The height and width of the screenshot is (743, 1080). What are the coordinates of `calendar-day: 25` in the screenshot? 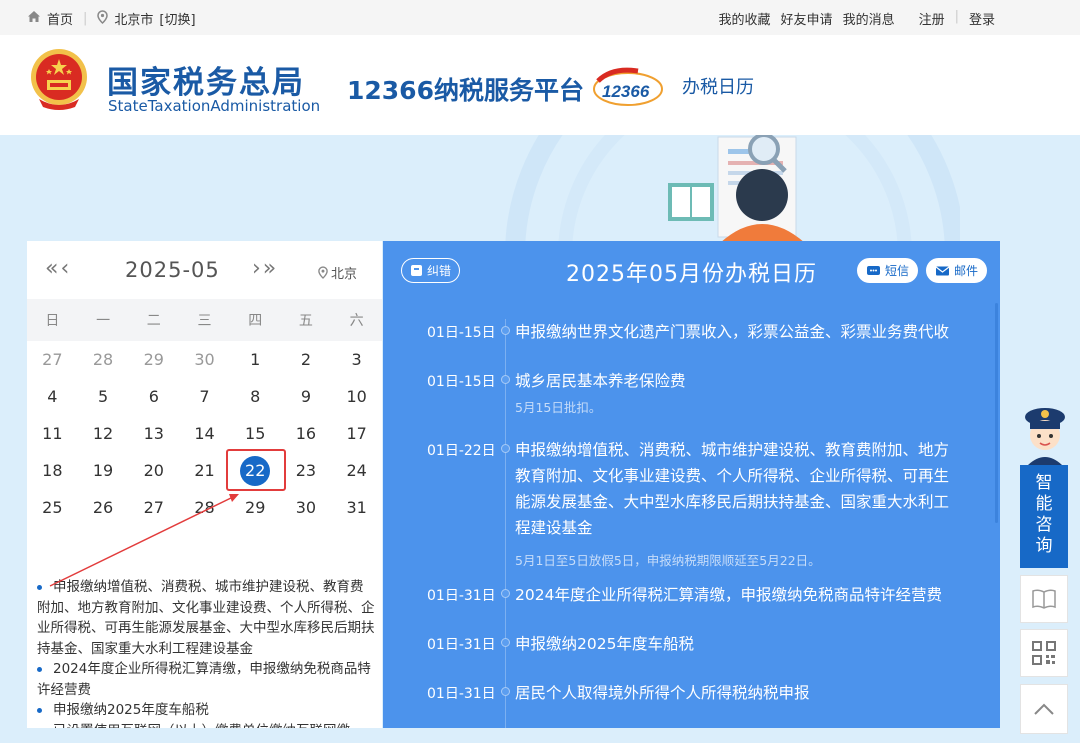 It's located at (52, 507).